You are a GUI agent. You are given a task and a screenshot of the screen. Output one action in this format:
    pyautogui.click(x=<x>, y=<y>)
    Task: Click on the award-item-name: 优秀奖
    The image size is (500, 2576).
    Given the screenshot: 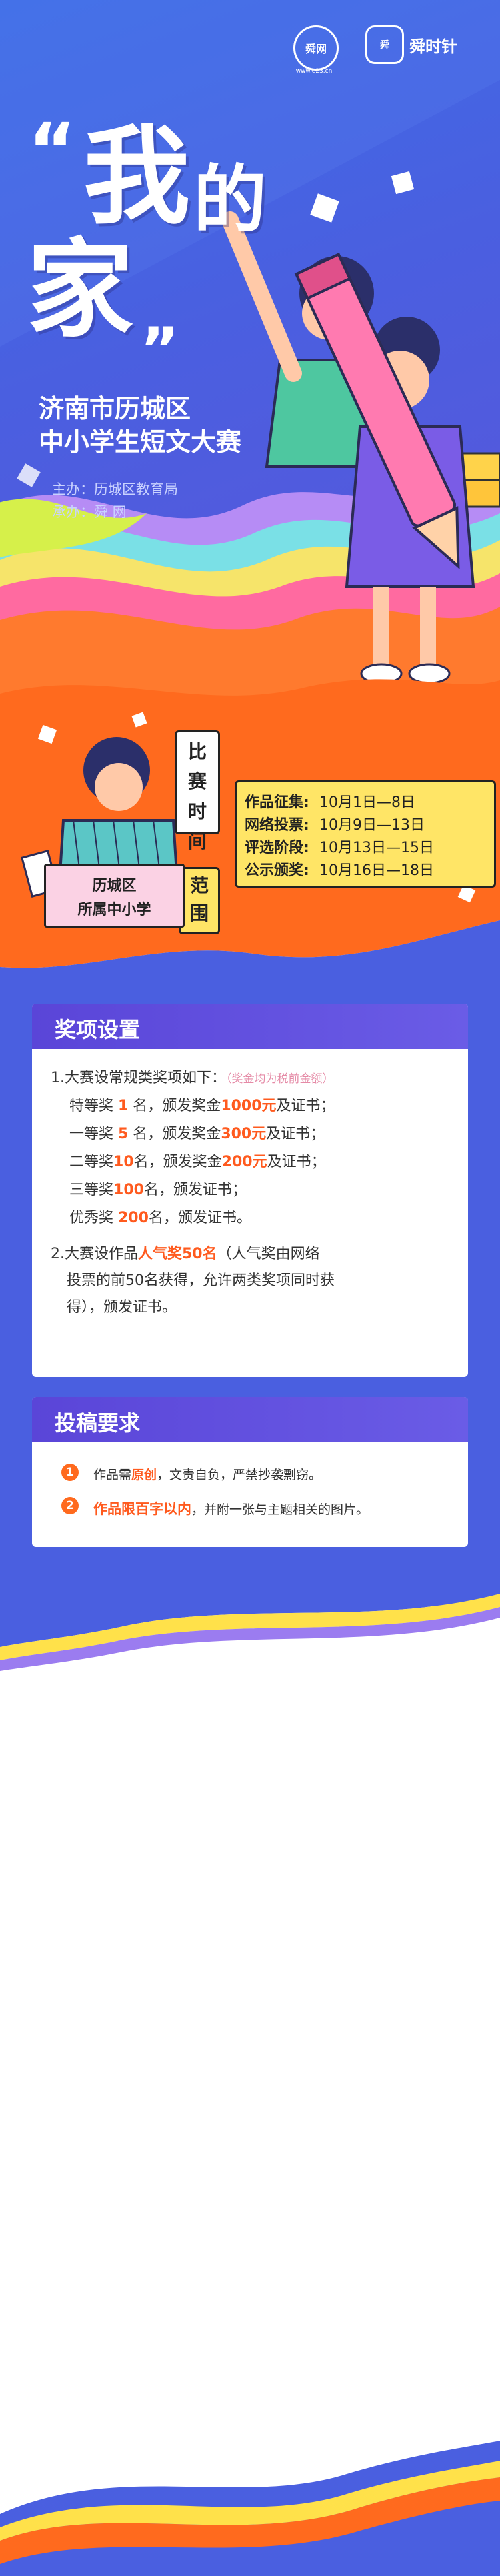 What is the action you would take?
    pyautogui.click(x=93, y=1218)
    